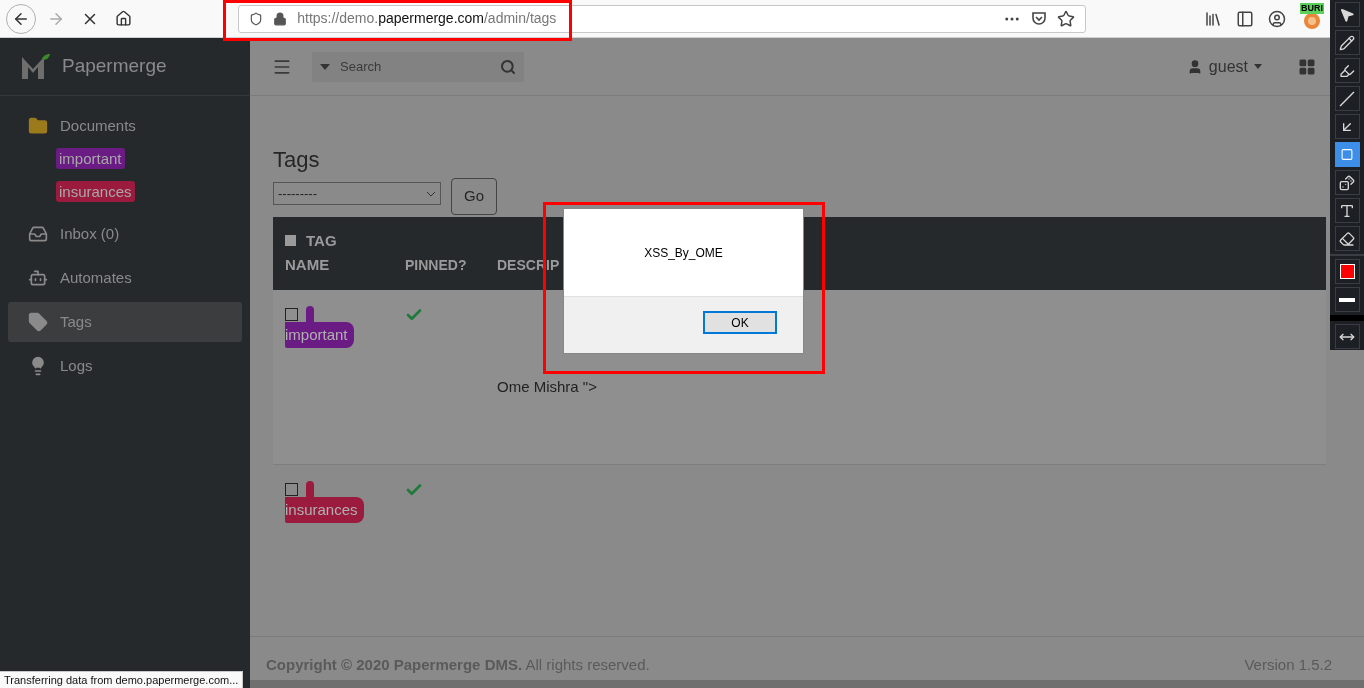 The image size is (1364, 688). Describe the element at coordinates (451, 265) in the screenshot. I see `column-header: PINNED?` at that location.